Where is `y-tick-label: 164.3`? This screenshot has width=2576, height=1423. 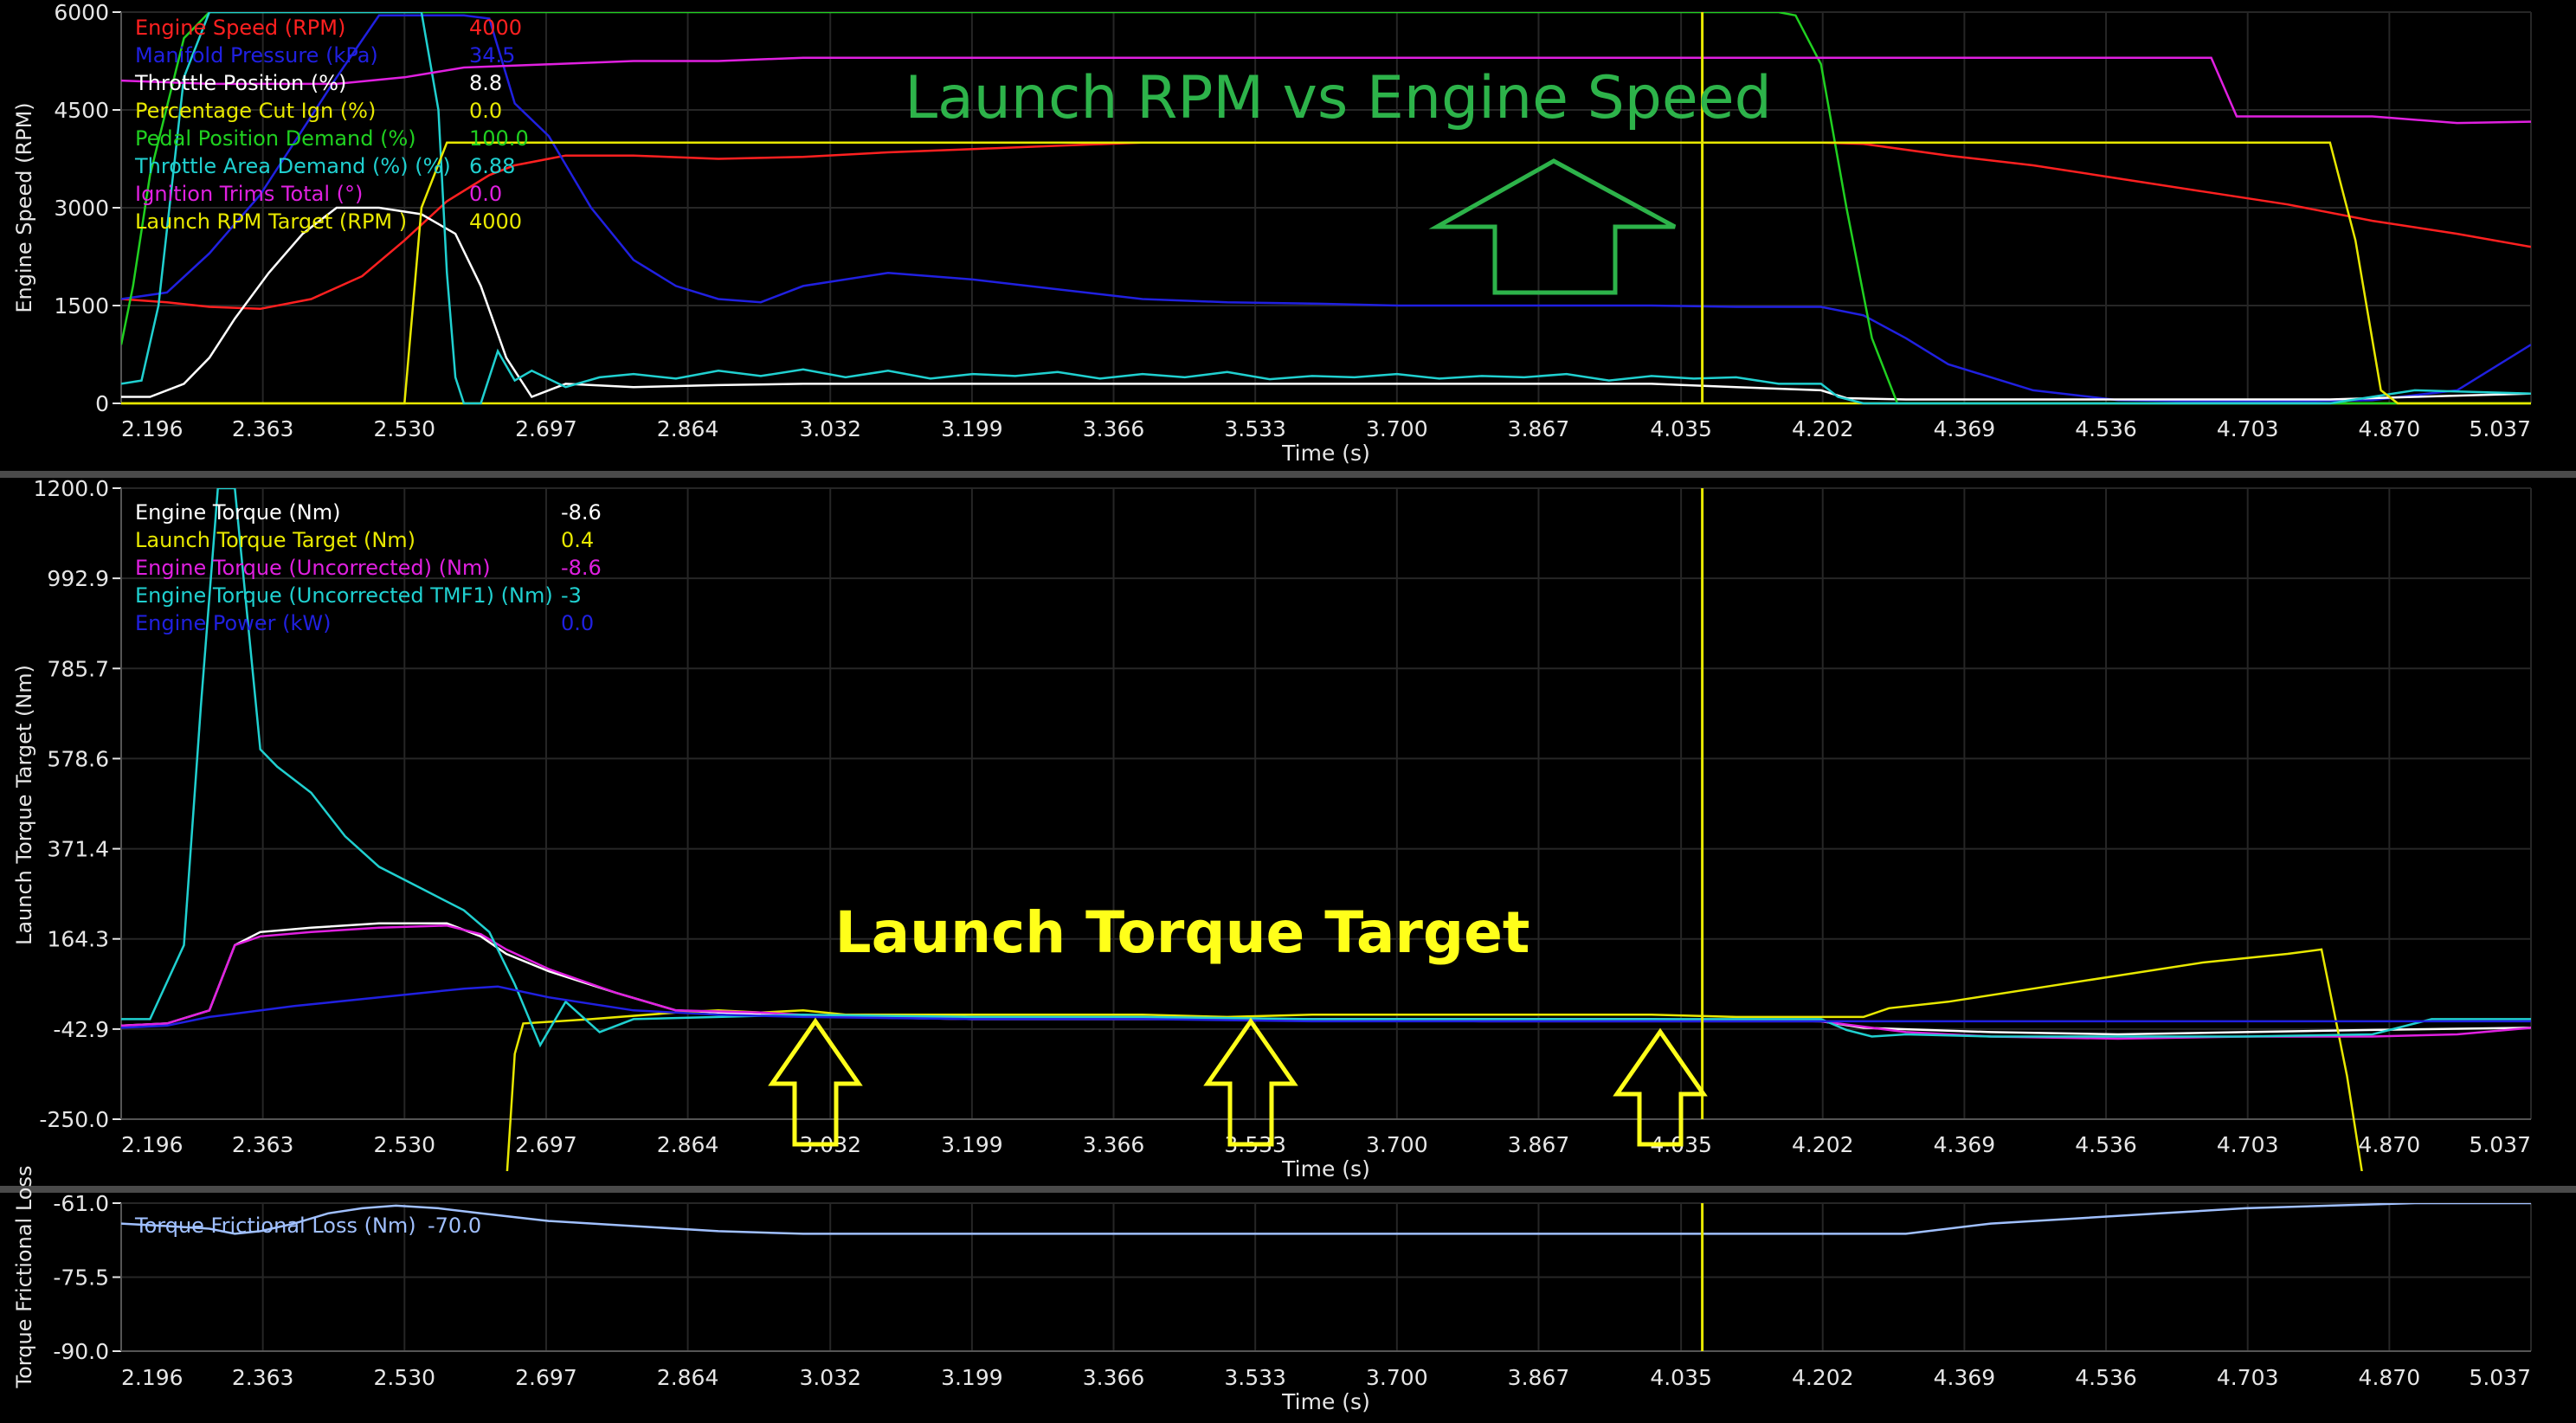
y-tick-label: 164.3 is located at coordinates (78, 939).